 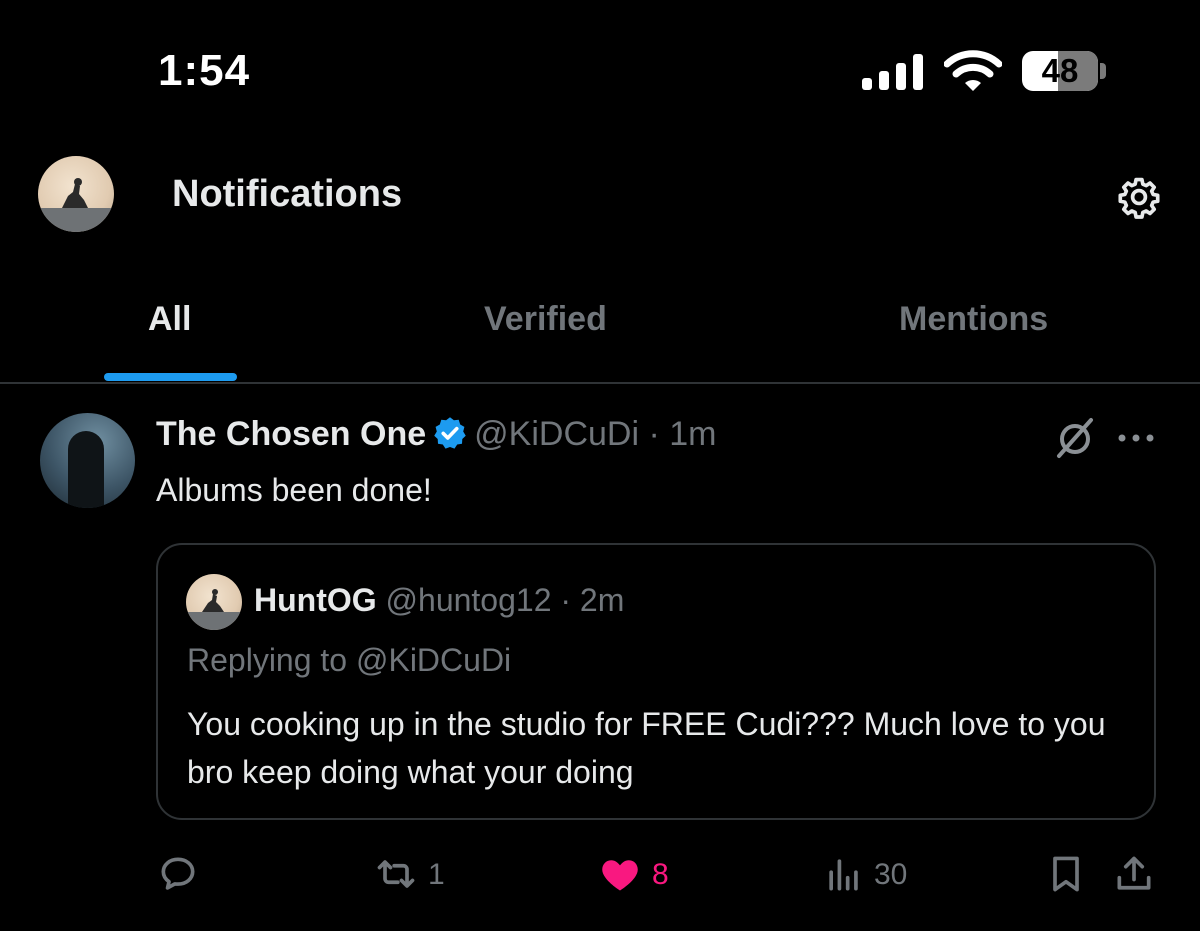 I want to click on settings-gear-icon, so click(x=1139, y=197).